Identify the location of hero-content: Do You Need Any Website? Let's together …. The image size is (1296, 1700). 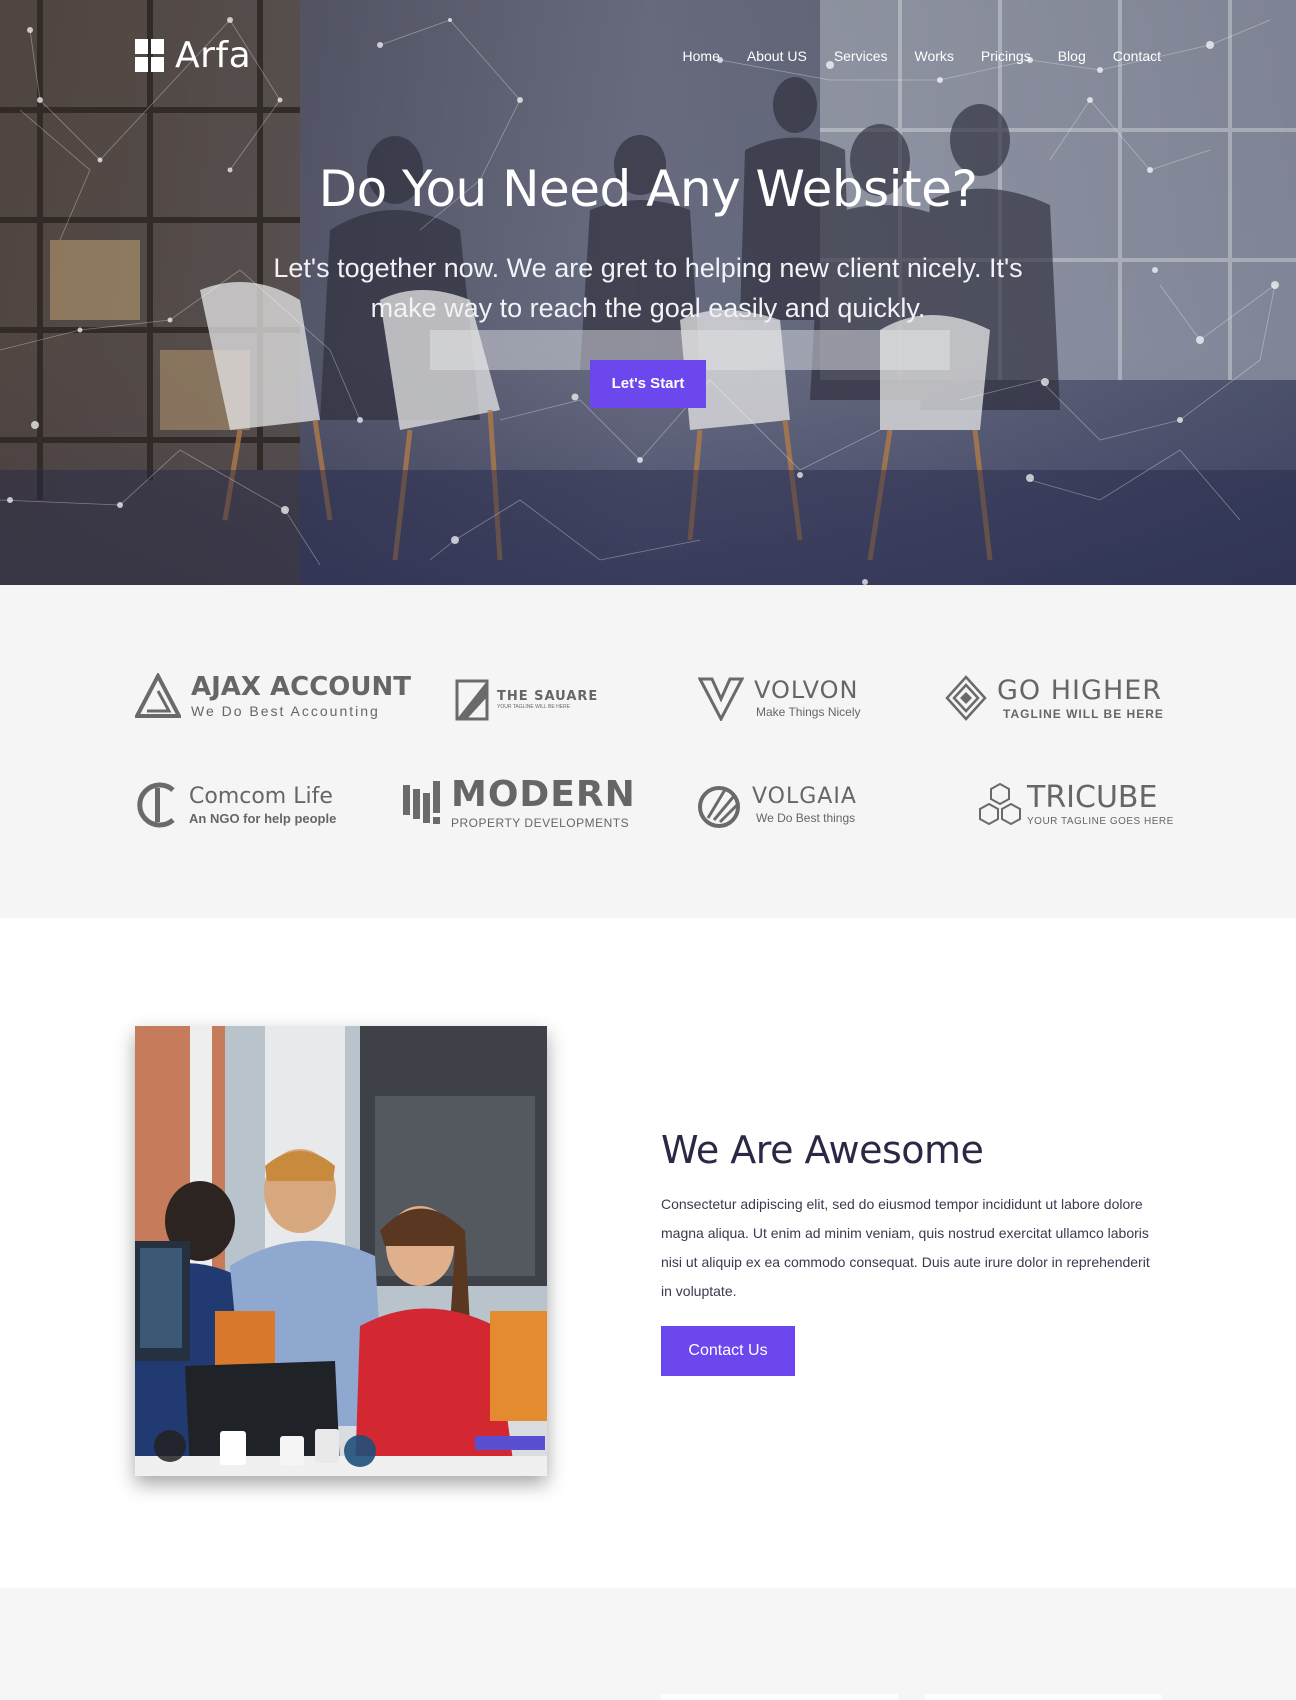
(648, 284).